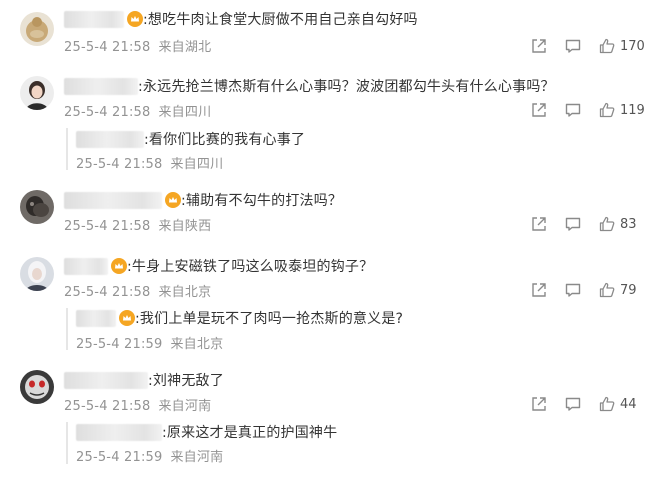 The width and height of the screenshot is (660, 477). Describe the element at coordinates (197, 344) in the screenshot. I see `reply-location: 来自北京` at that location.